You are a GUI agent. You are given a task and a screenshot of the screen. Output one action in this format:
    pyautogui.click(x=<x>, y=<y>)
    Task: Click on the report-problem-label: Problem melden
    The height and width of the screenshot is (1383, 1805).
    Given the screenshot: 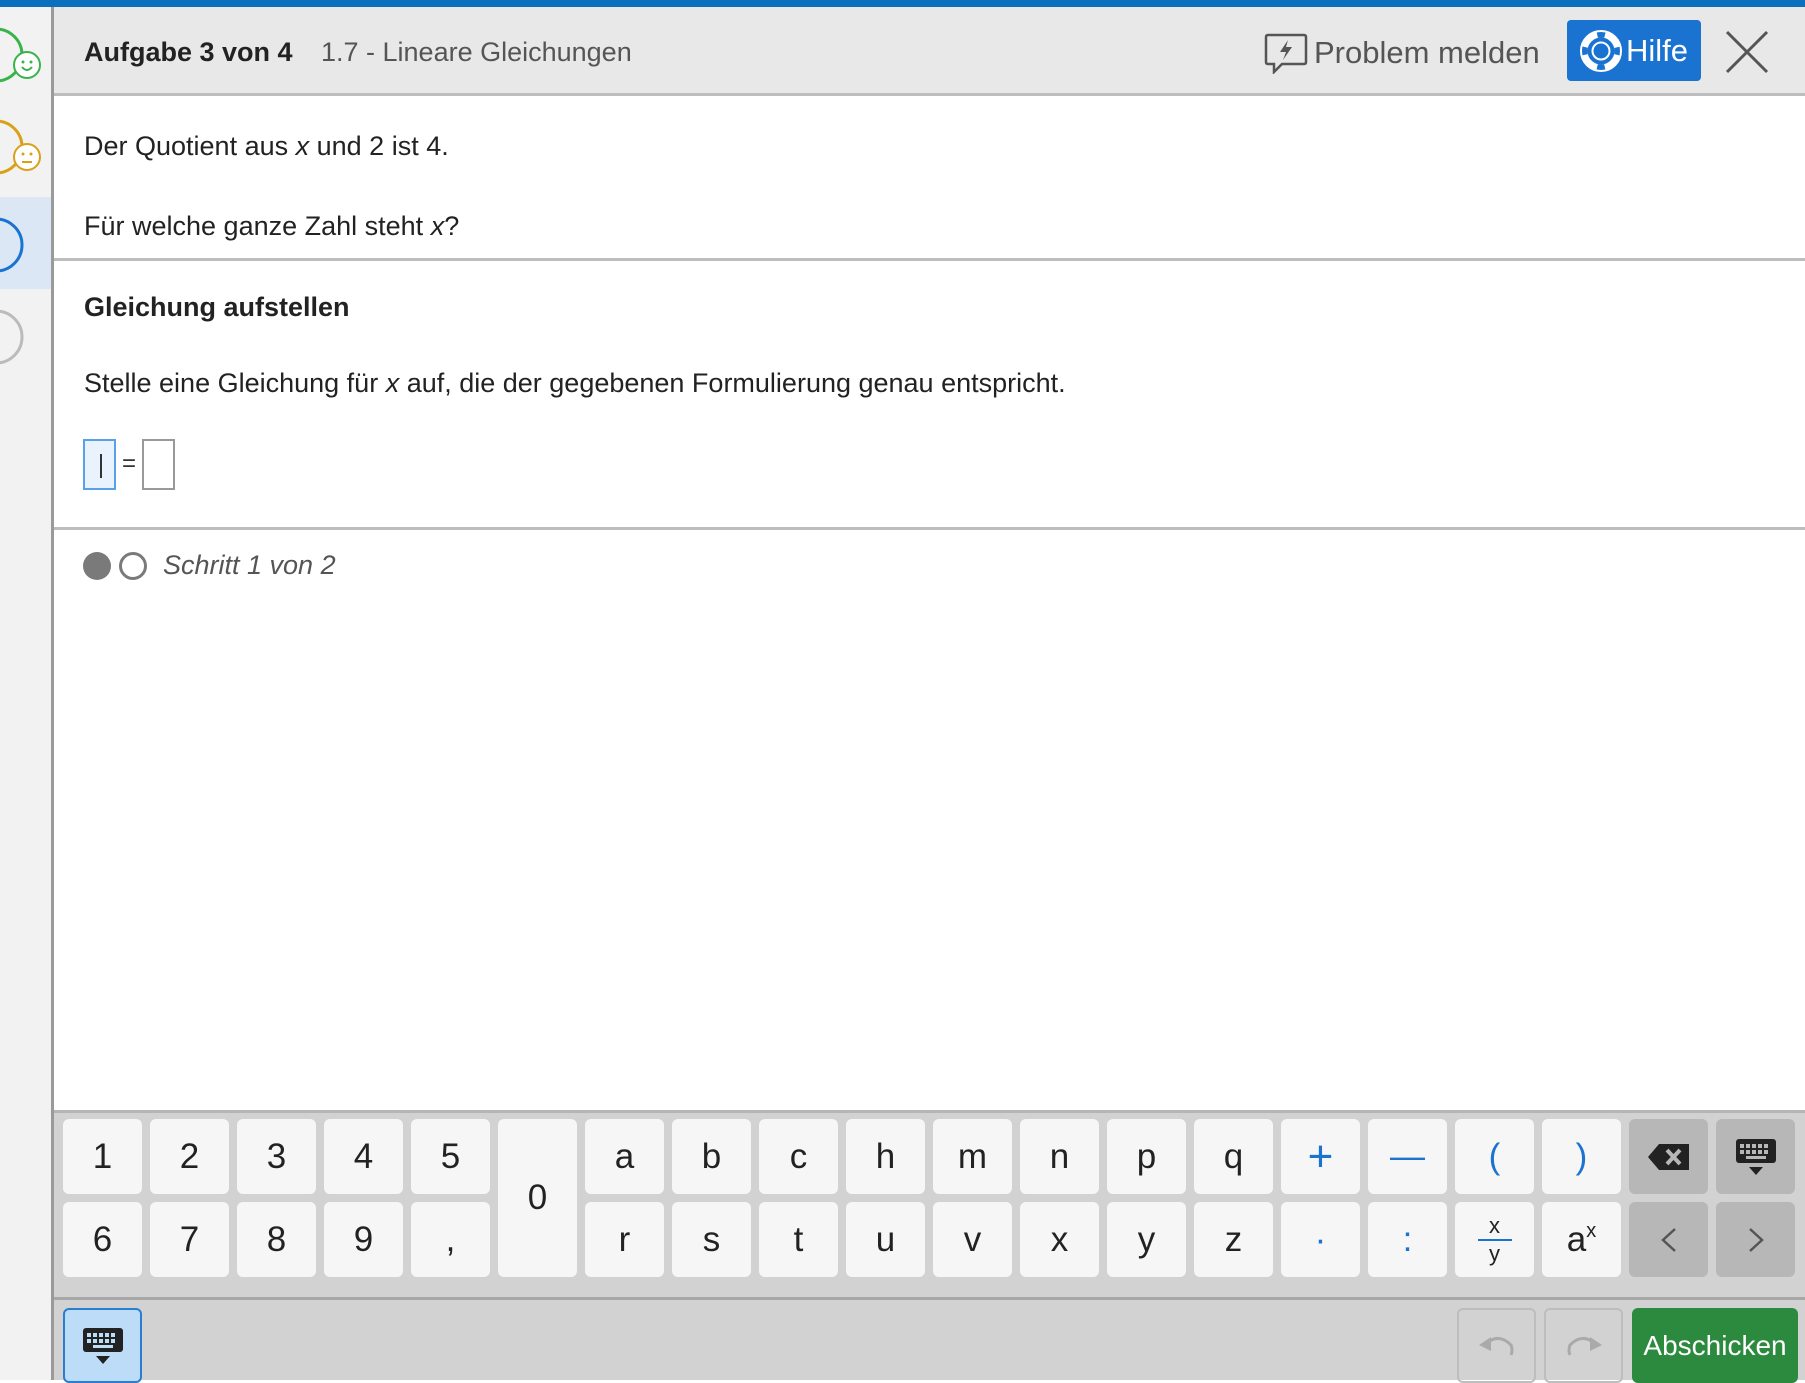 What is the action you would take?
    pyautogui.click(x=1427, y=52)
    